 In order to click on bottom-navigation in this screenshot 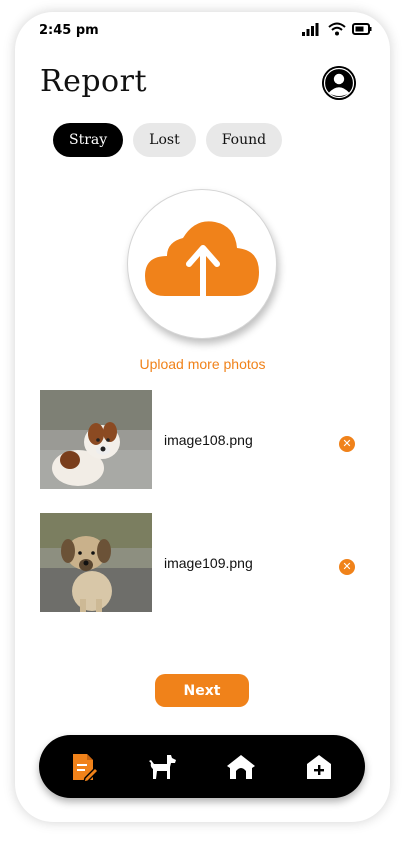, I will do `click(202, 766)`.